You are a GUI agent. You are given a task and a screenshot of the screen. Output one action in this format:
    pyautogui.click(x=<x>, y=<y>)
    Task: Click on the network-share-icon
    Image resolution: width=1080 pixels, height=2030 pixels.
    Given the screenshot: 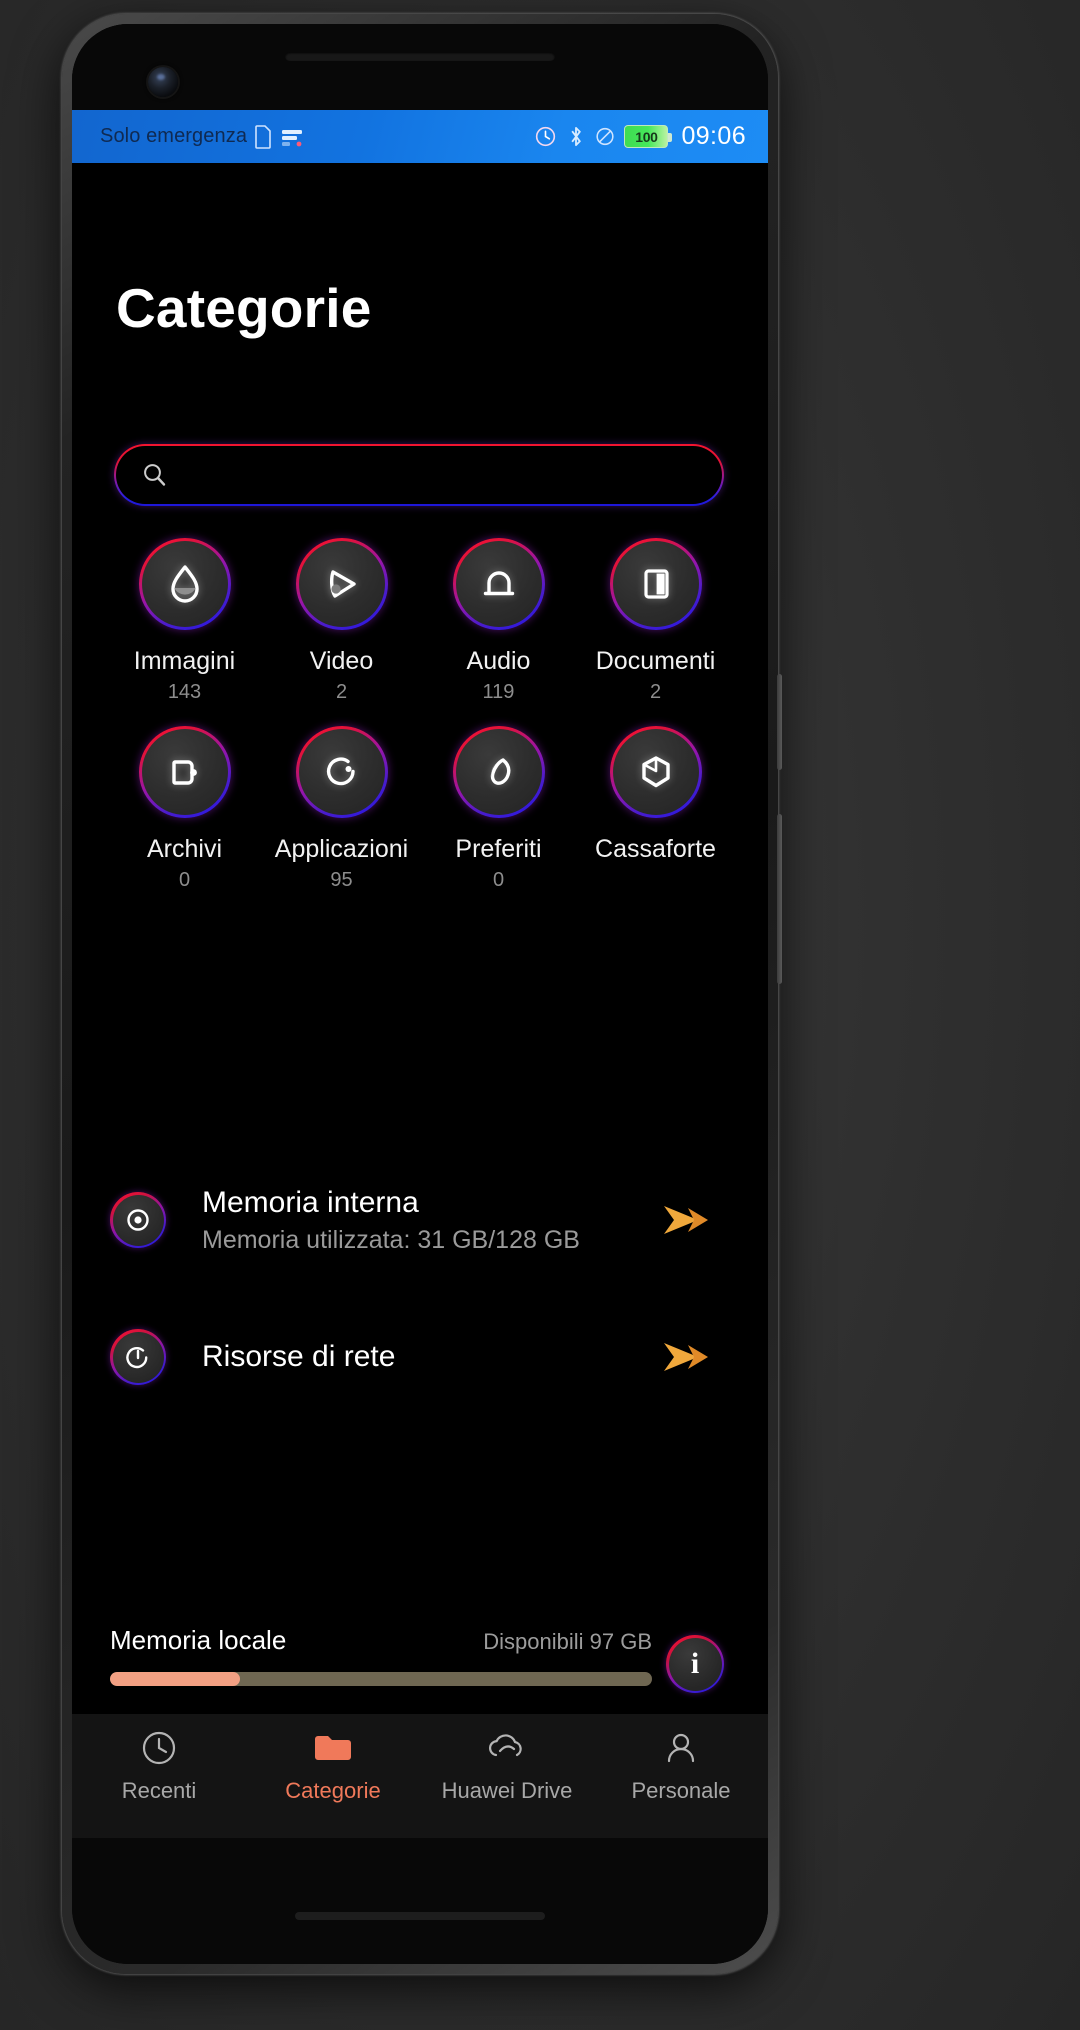 What is the action you would take?
    pyautogui.click(x=138, y=1357)
    